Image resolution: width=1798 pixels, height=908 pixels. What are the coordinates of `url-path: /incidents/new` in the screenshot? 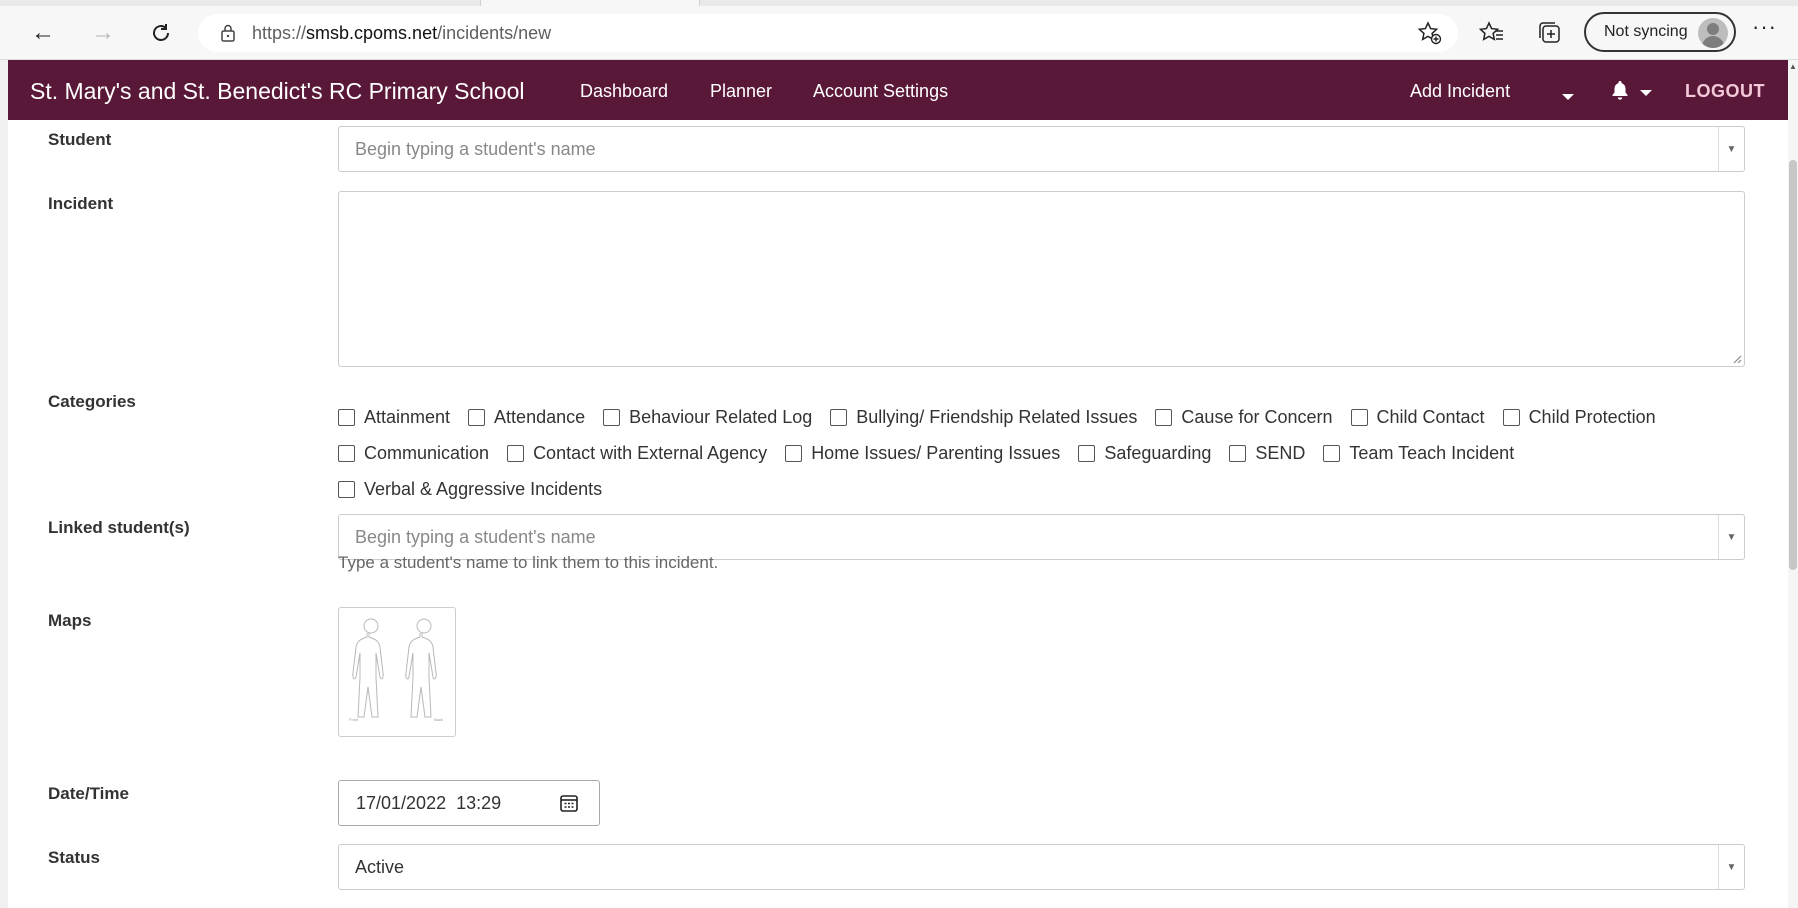 It's located at (494, 32).